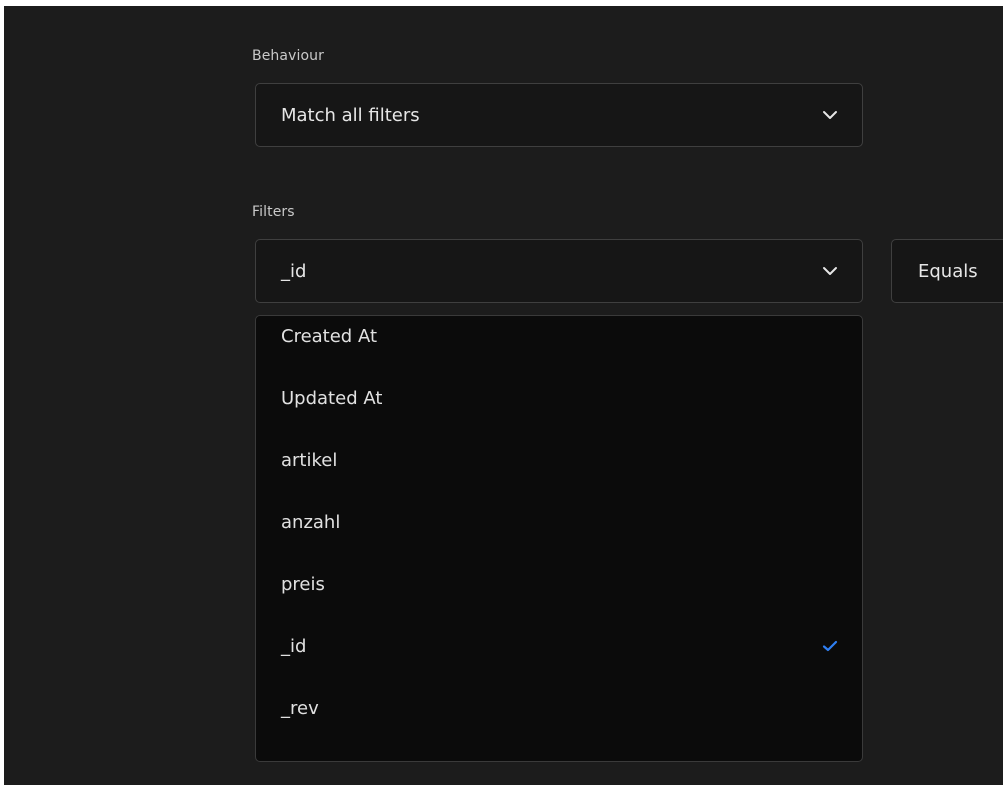  Describe the element at coordinates (559, 460) in the screenshot. I see `dropdown-option: artikel` at that location.